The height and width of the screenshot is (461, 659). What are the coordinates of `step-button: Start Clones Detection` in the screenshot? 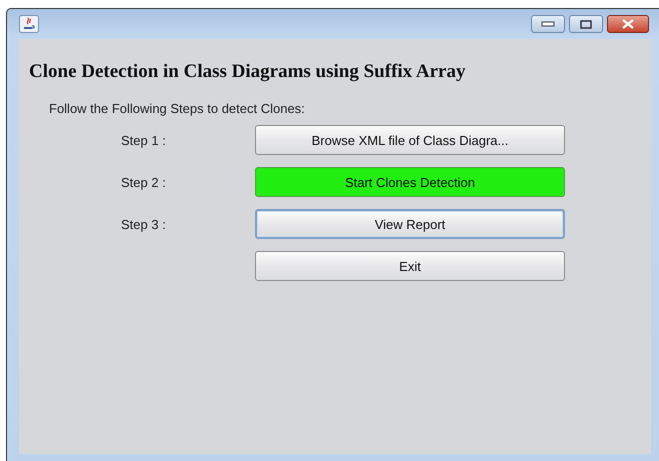 It's located at (410, 182).